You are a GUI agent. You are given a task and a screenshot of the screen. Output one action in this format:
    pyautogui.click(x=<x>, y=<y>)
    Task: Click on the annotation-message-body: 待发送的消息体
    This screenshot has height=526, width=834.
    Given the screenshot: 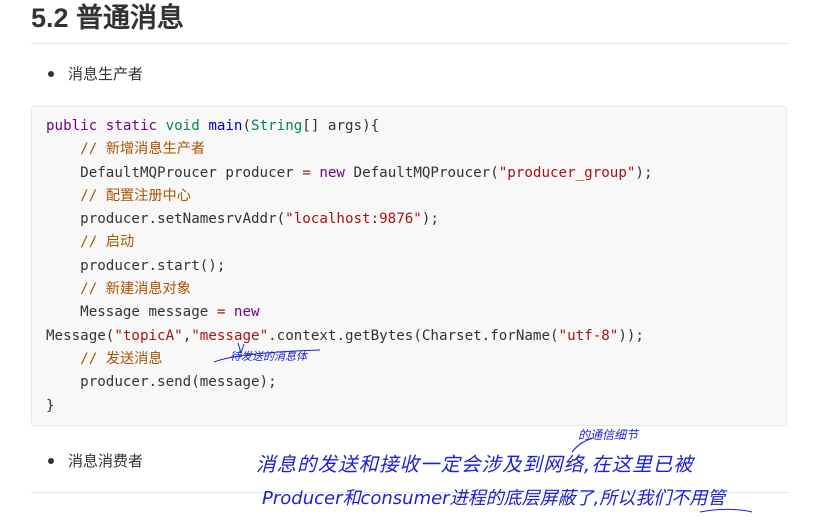 What is the action you would take?
    pyautogui.click(x=268, y=356)
    